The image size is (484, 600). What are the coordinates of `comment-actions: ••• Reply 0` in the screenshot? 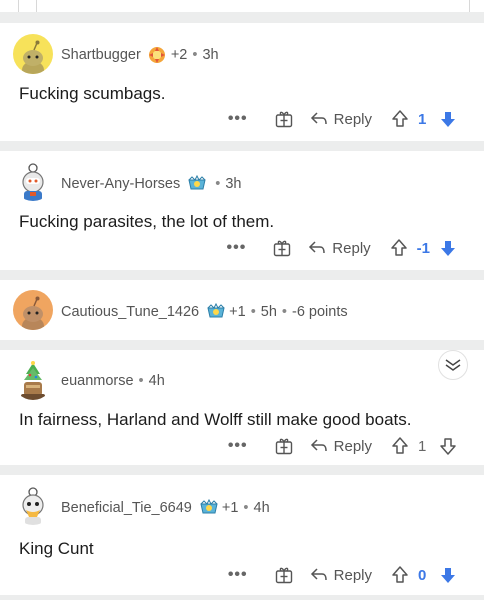 It's located at (343, 575).